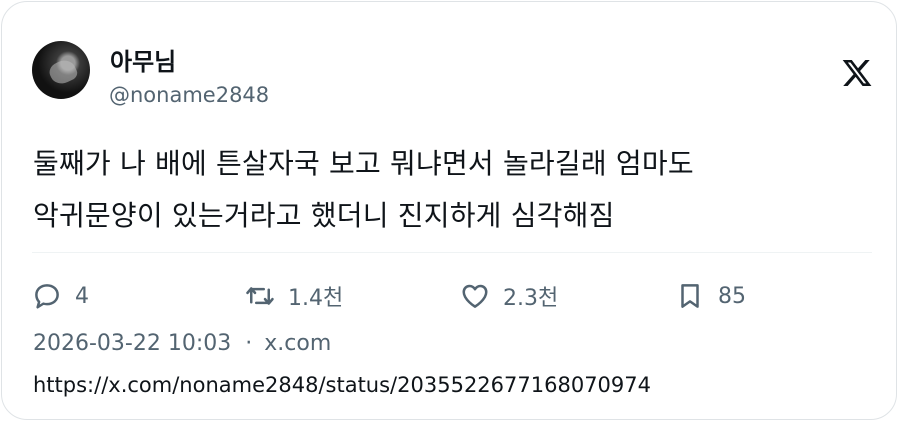  I want to click on timestamp: 2026-03-22 10:03, so click(132, 343).